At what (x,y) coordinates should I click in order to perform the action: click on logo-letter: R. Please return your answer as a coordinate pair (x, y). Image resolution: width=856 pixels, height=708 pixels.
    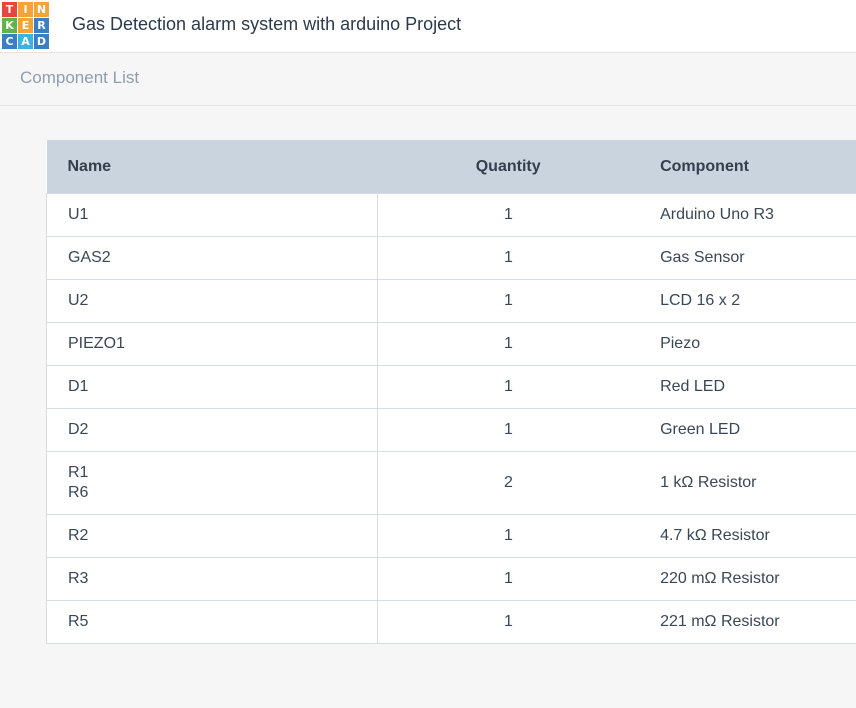
    Looking at the image, I should click on (41, 25).